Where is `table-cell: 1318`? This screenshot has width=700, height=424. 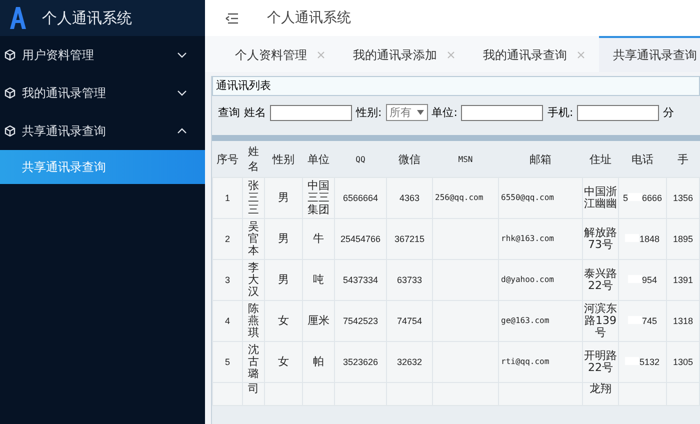
table-cell: 1318 is located at coordinates (683, 321).